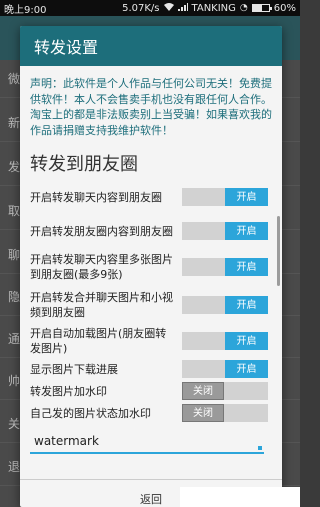 Image resolution: width=320 pixels, height=507 pixels. I want to click on setting-row: 开启自动加载图片(朋友圈转发图片) 开启, so click(151, 341).